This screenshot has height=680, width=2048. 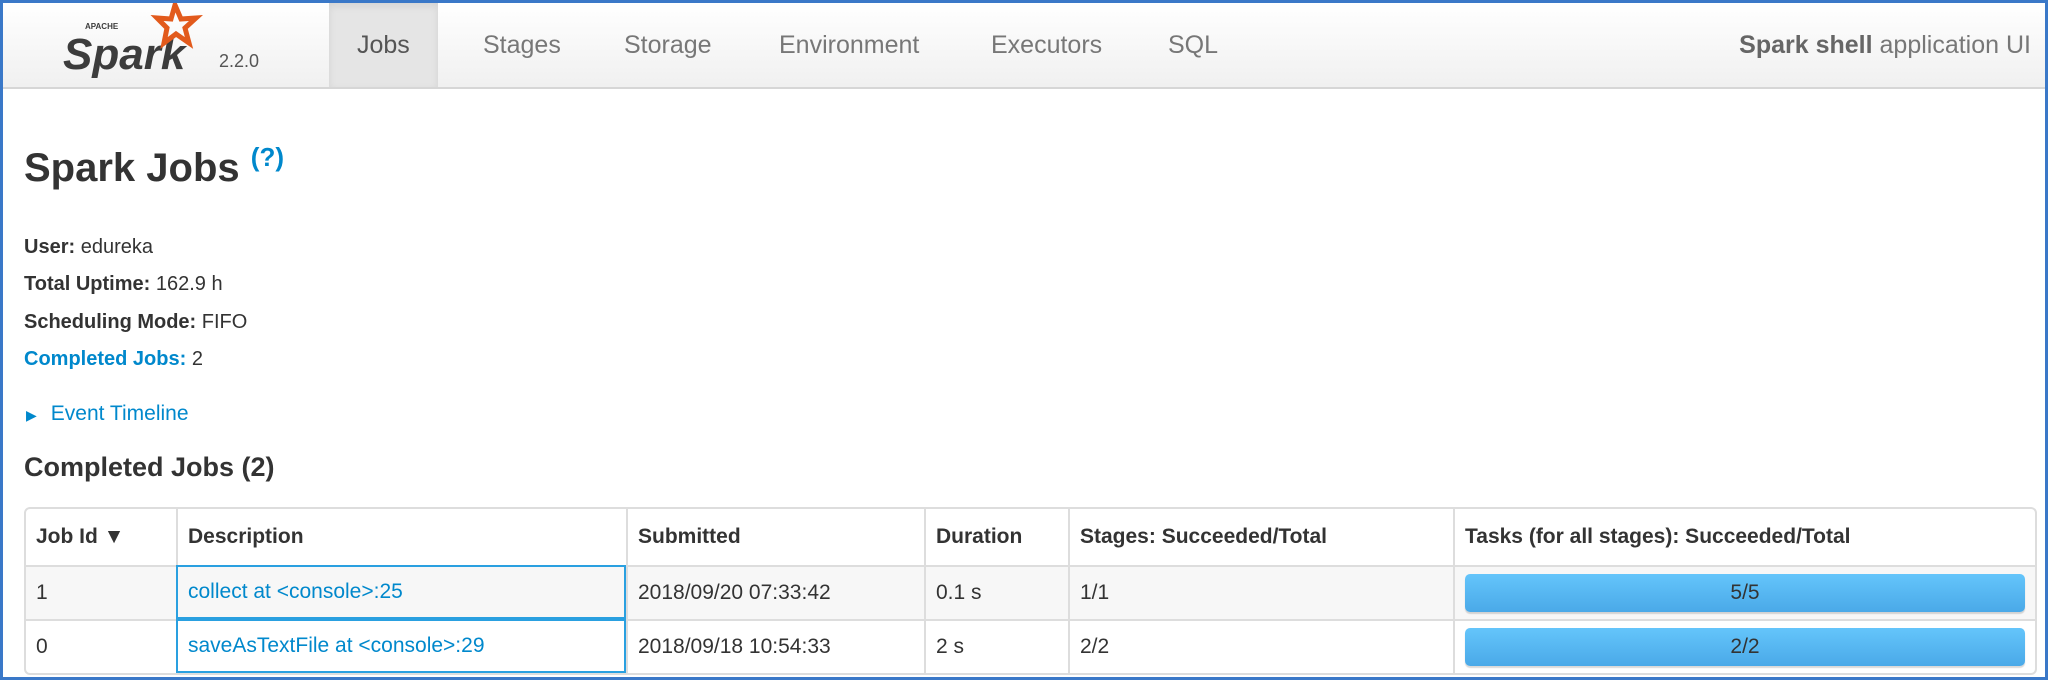 What do you see at coordinates (1745, 647) in the screenshot?
I see `tasks-progress-bar: 2/2` at bounding box center [1745, 647].